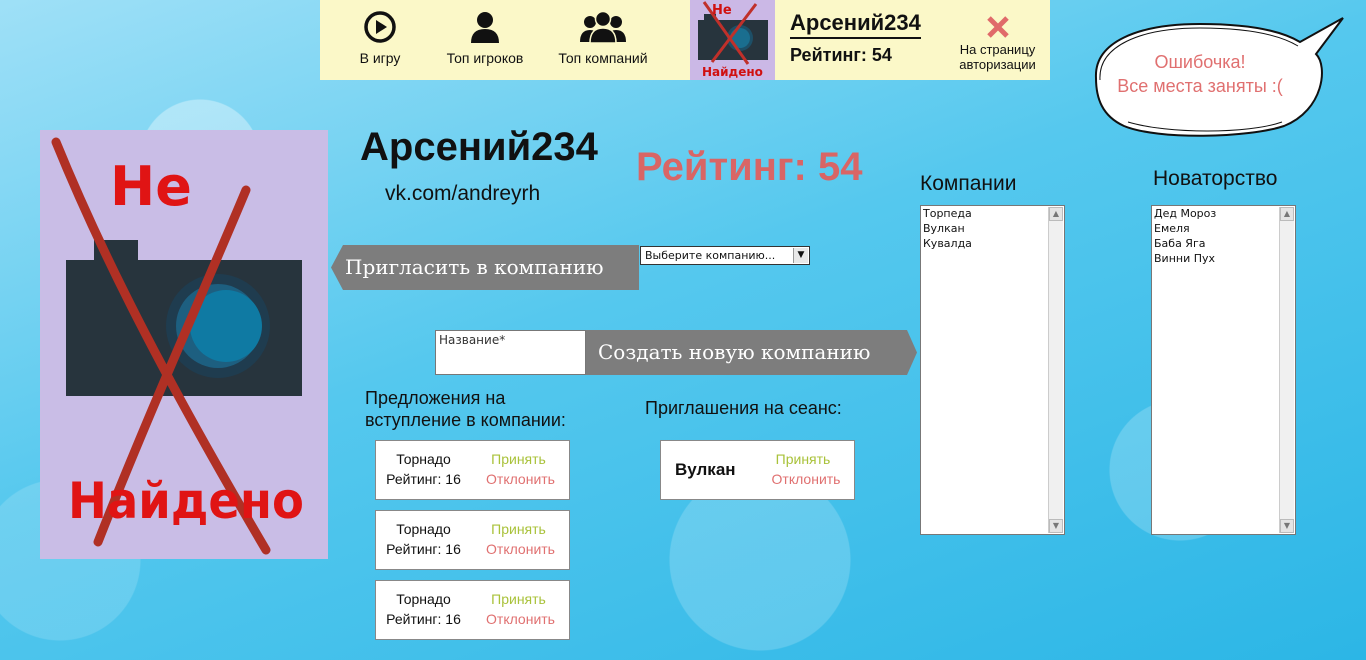 This screenshot has height=660, width=1366. I want to click on company-name-input: Название*, so click(510, 352).